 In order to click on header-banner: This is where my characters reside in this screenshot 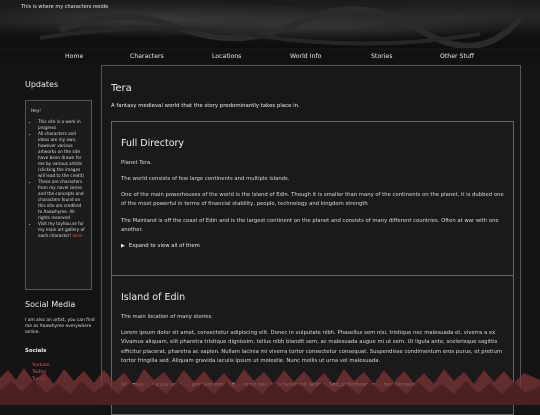, I will do `click(270, 24)`.